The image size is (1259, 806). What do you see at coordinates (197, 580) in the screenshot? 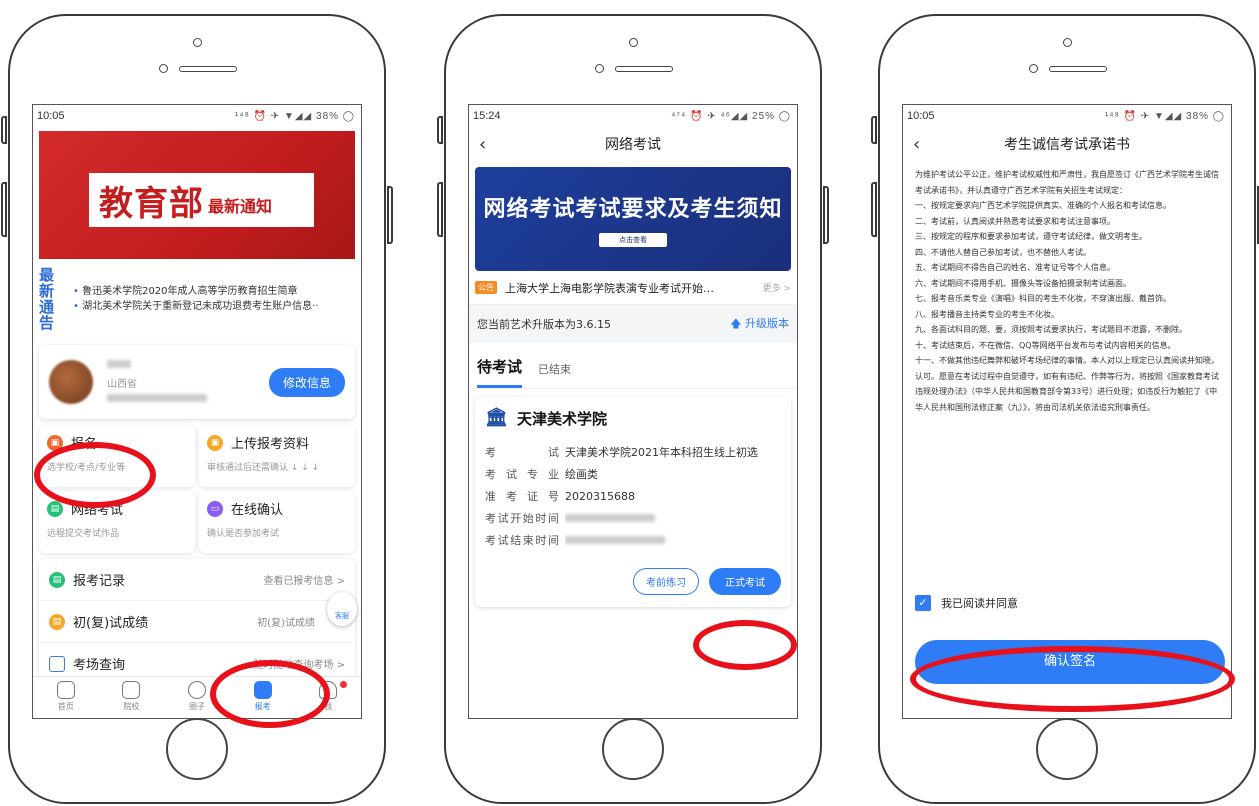
I see `row-records: ▤ 报考记录 查看已报考信息 >` at bounding box center [197, 580].